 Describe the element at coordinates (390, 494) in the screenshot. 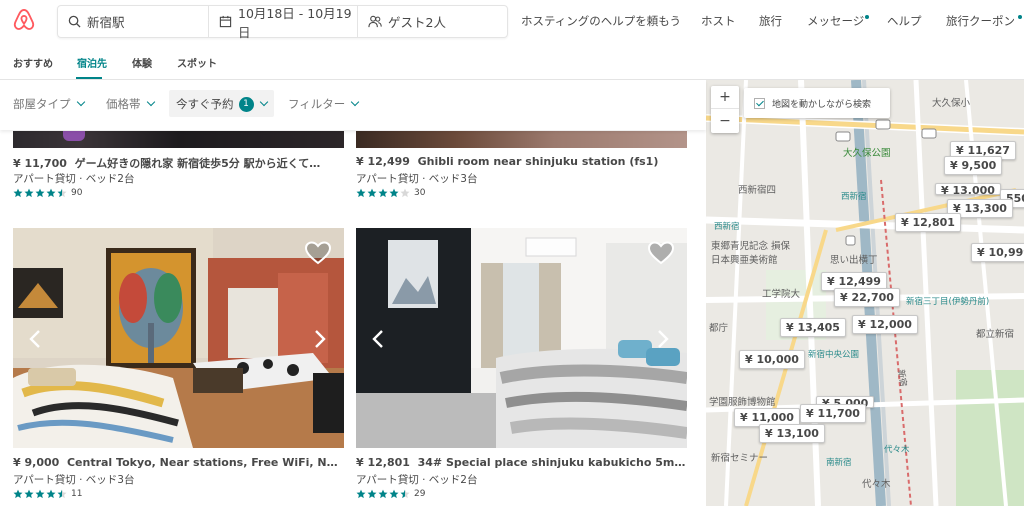

I see `listing-rating: 29` at that location.